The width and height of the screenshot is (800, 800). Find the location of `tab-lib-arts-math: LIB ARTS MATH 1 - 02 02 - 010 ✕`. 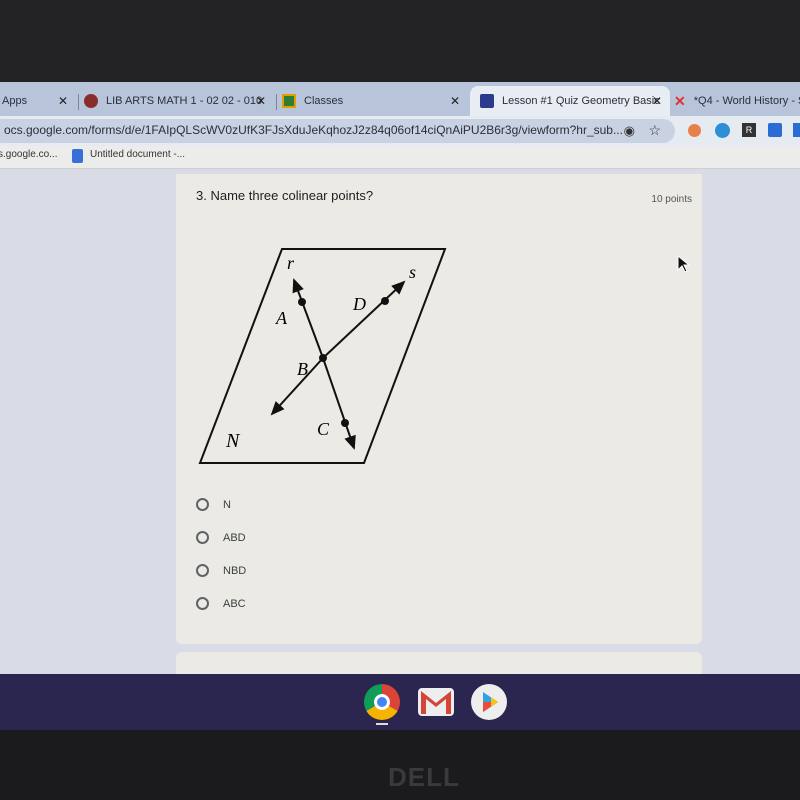

tab-lib-arts-math: LIB ARTS MATH 1 - 02 02 - 010 ✕ is located at coordinates (179, 101).